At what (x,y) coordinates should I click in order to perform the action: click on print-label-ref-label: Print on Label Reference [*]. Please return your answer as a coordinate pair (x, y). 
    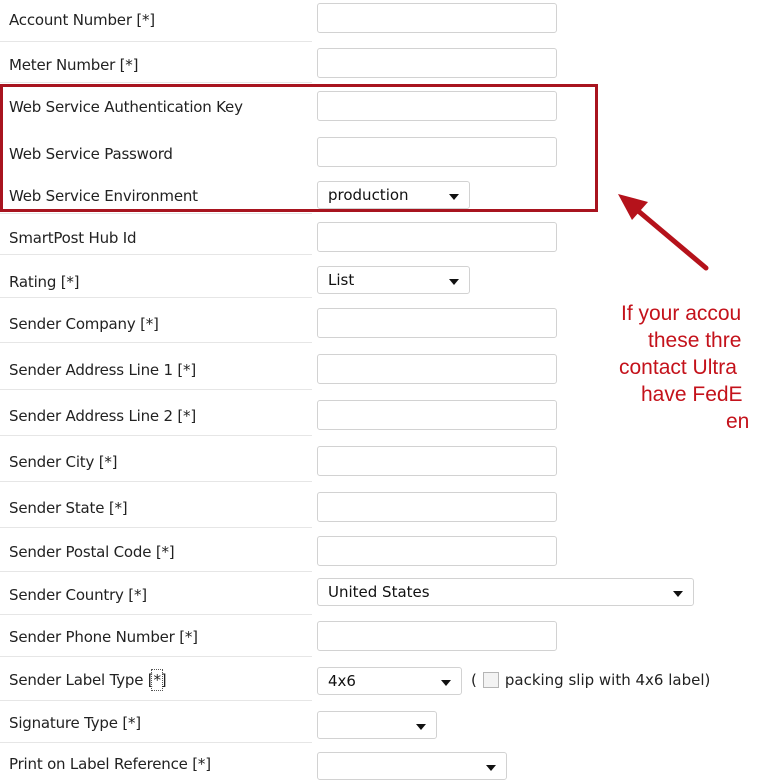
    Looking at the image, I should click on (110, 764).